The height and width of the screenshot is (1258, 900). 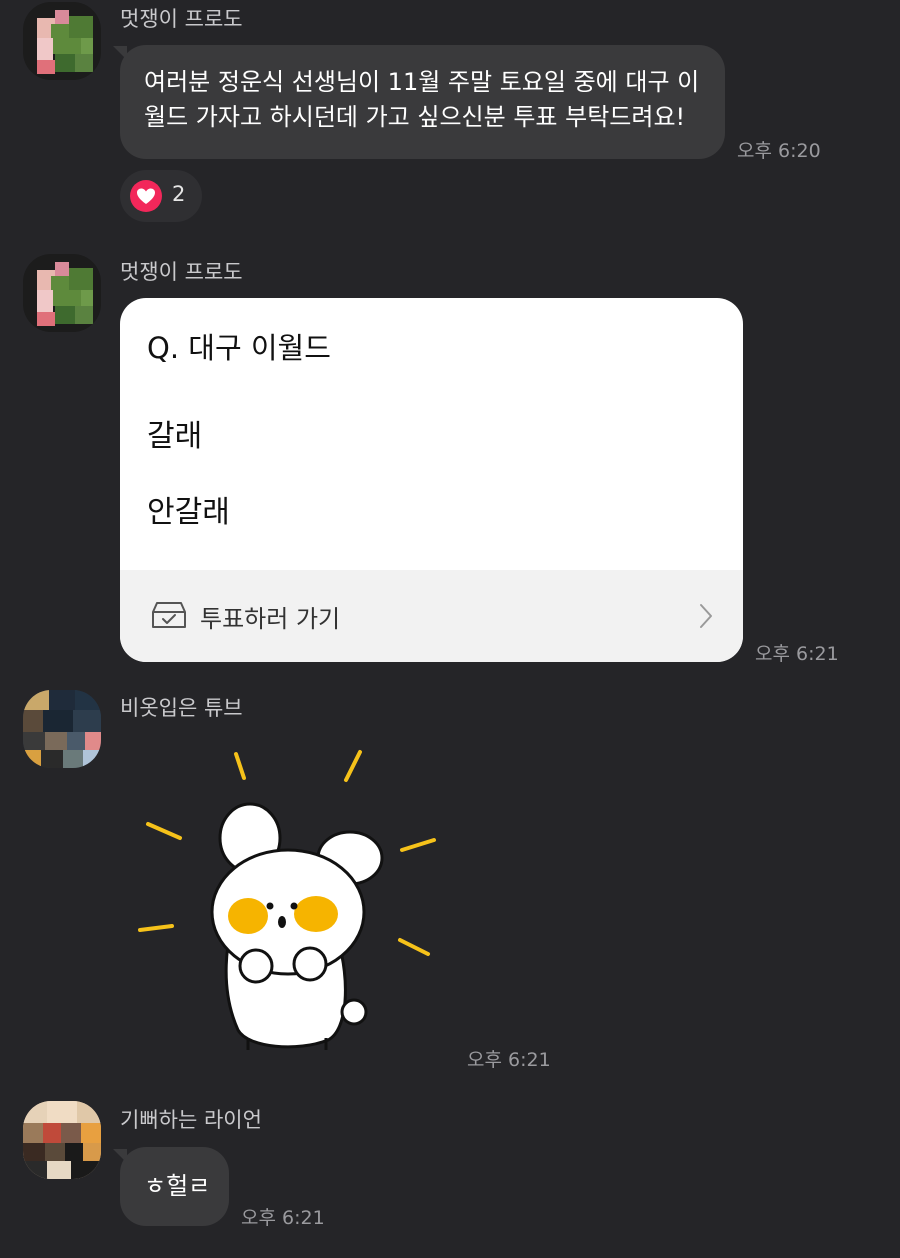 What do you see at coordinates (181, 708) in the screenshot?
I see `sender-name: 비옷입은 튜브` at bounding box center [181, 708].